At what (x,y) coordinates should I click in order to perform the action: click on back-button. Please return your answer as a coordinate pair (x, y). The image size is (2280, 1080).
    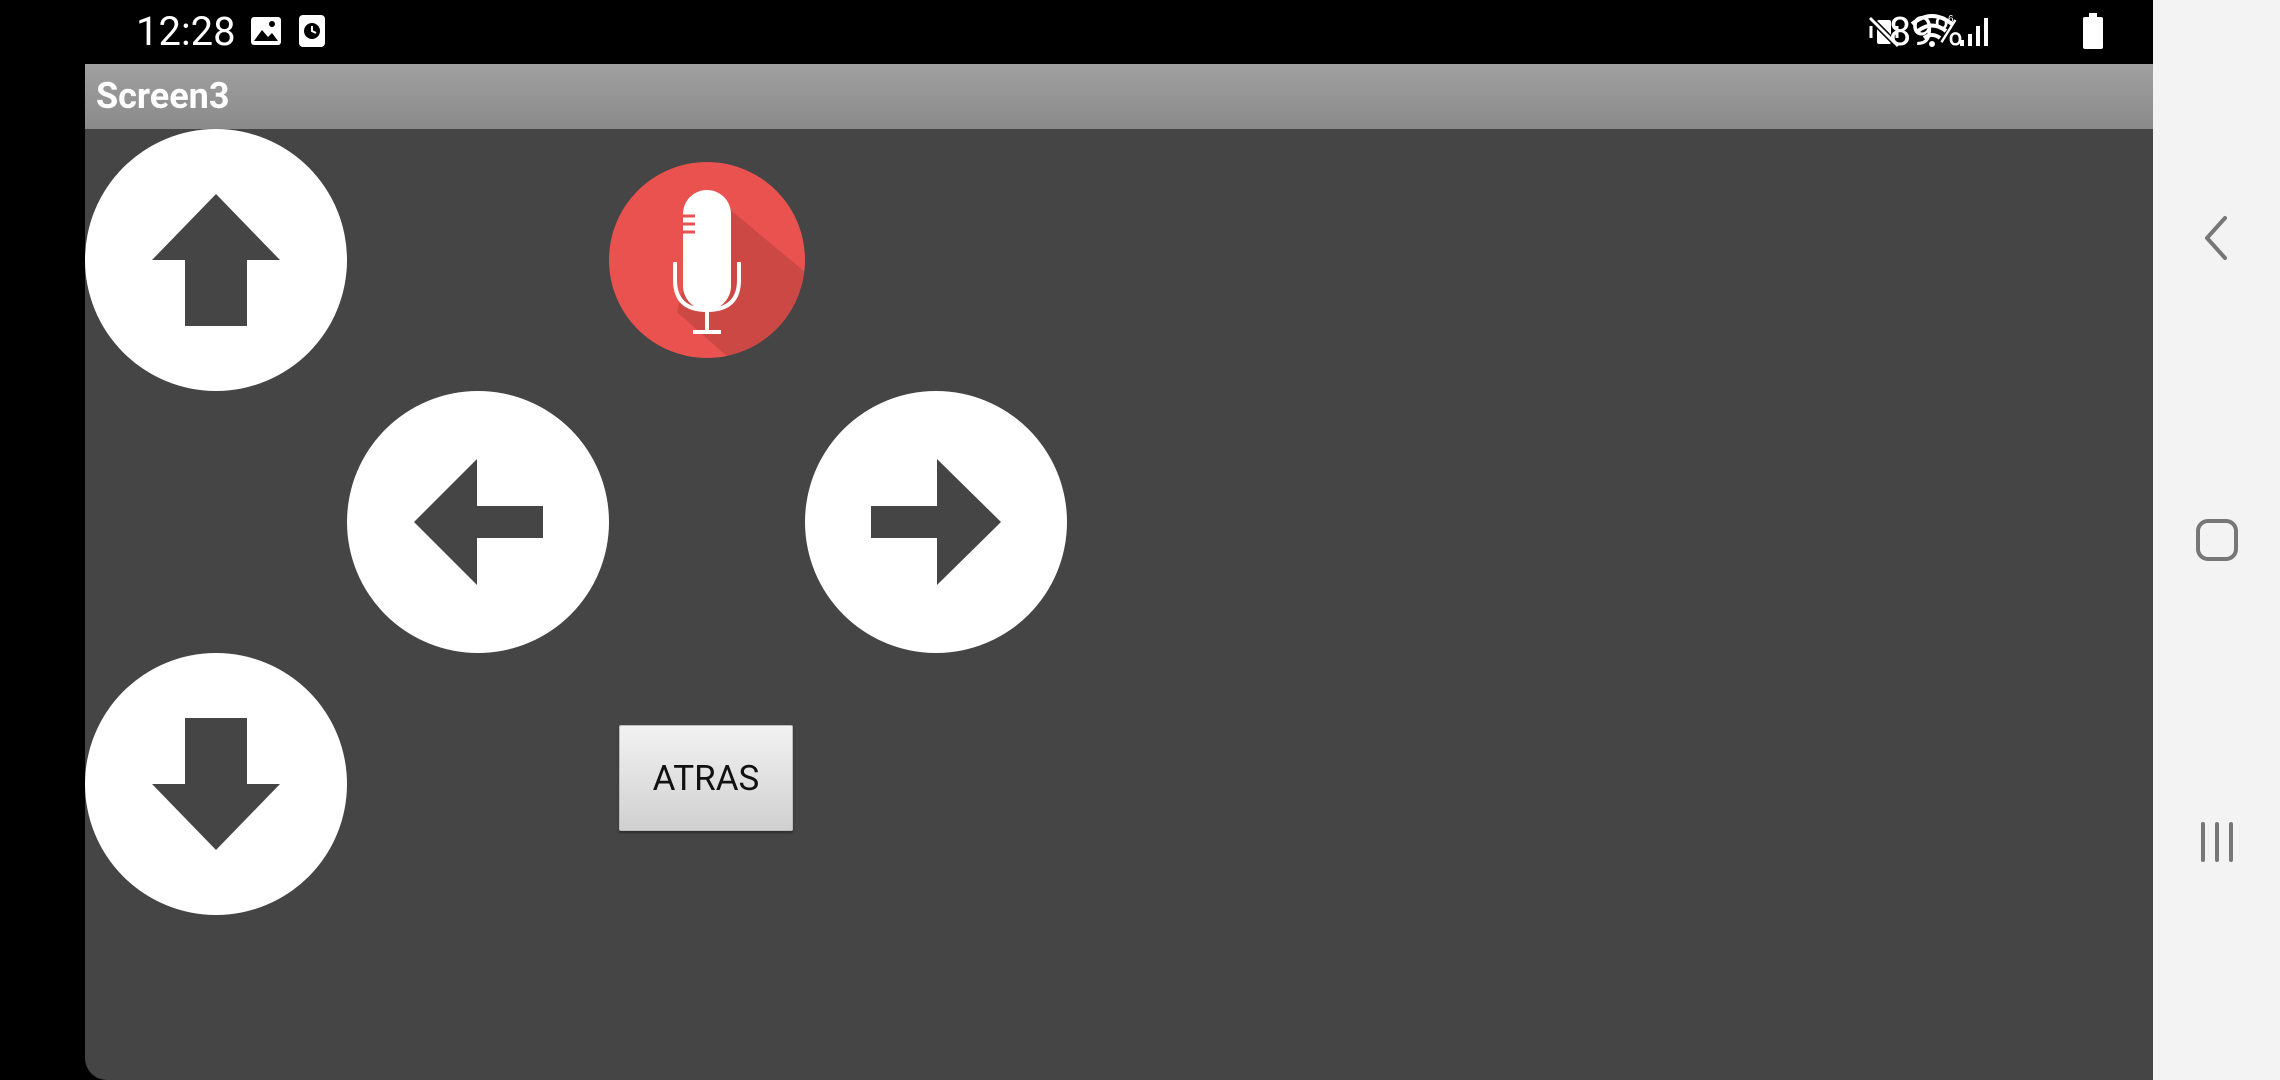
    Looking at the image, I should click on (2217, 238).